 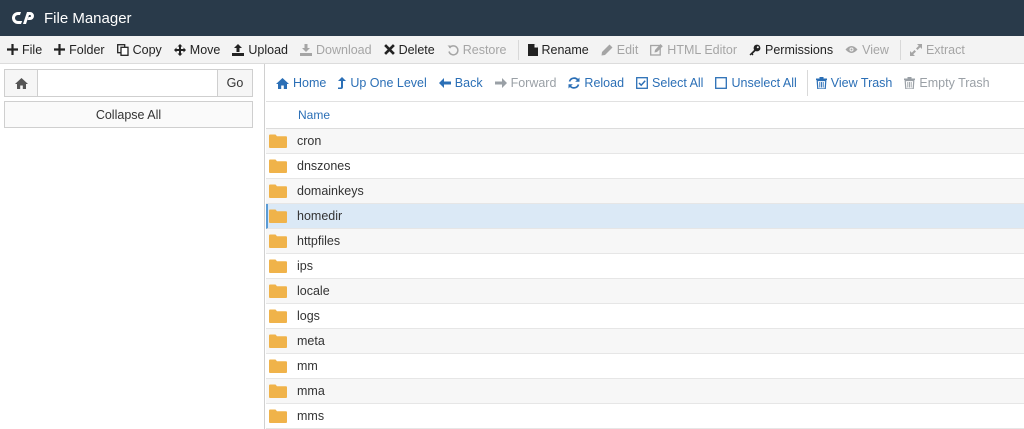 I want to click on copy-icon, so click(x=122, y=49).